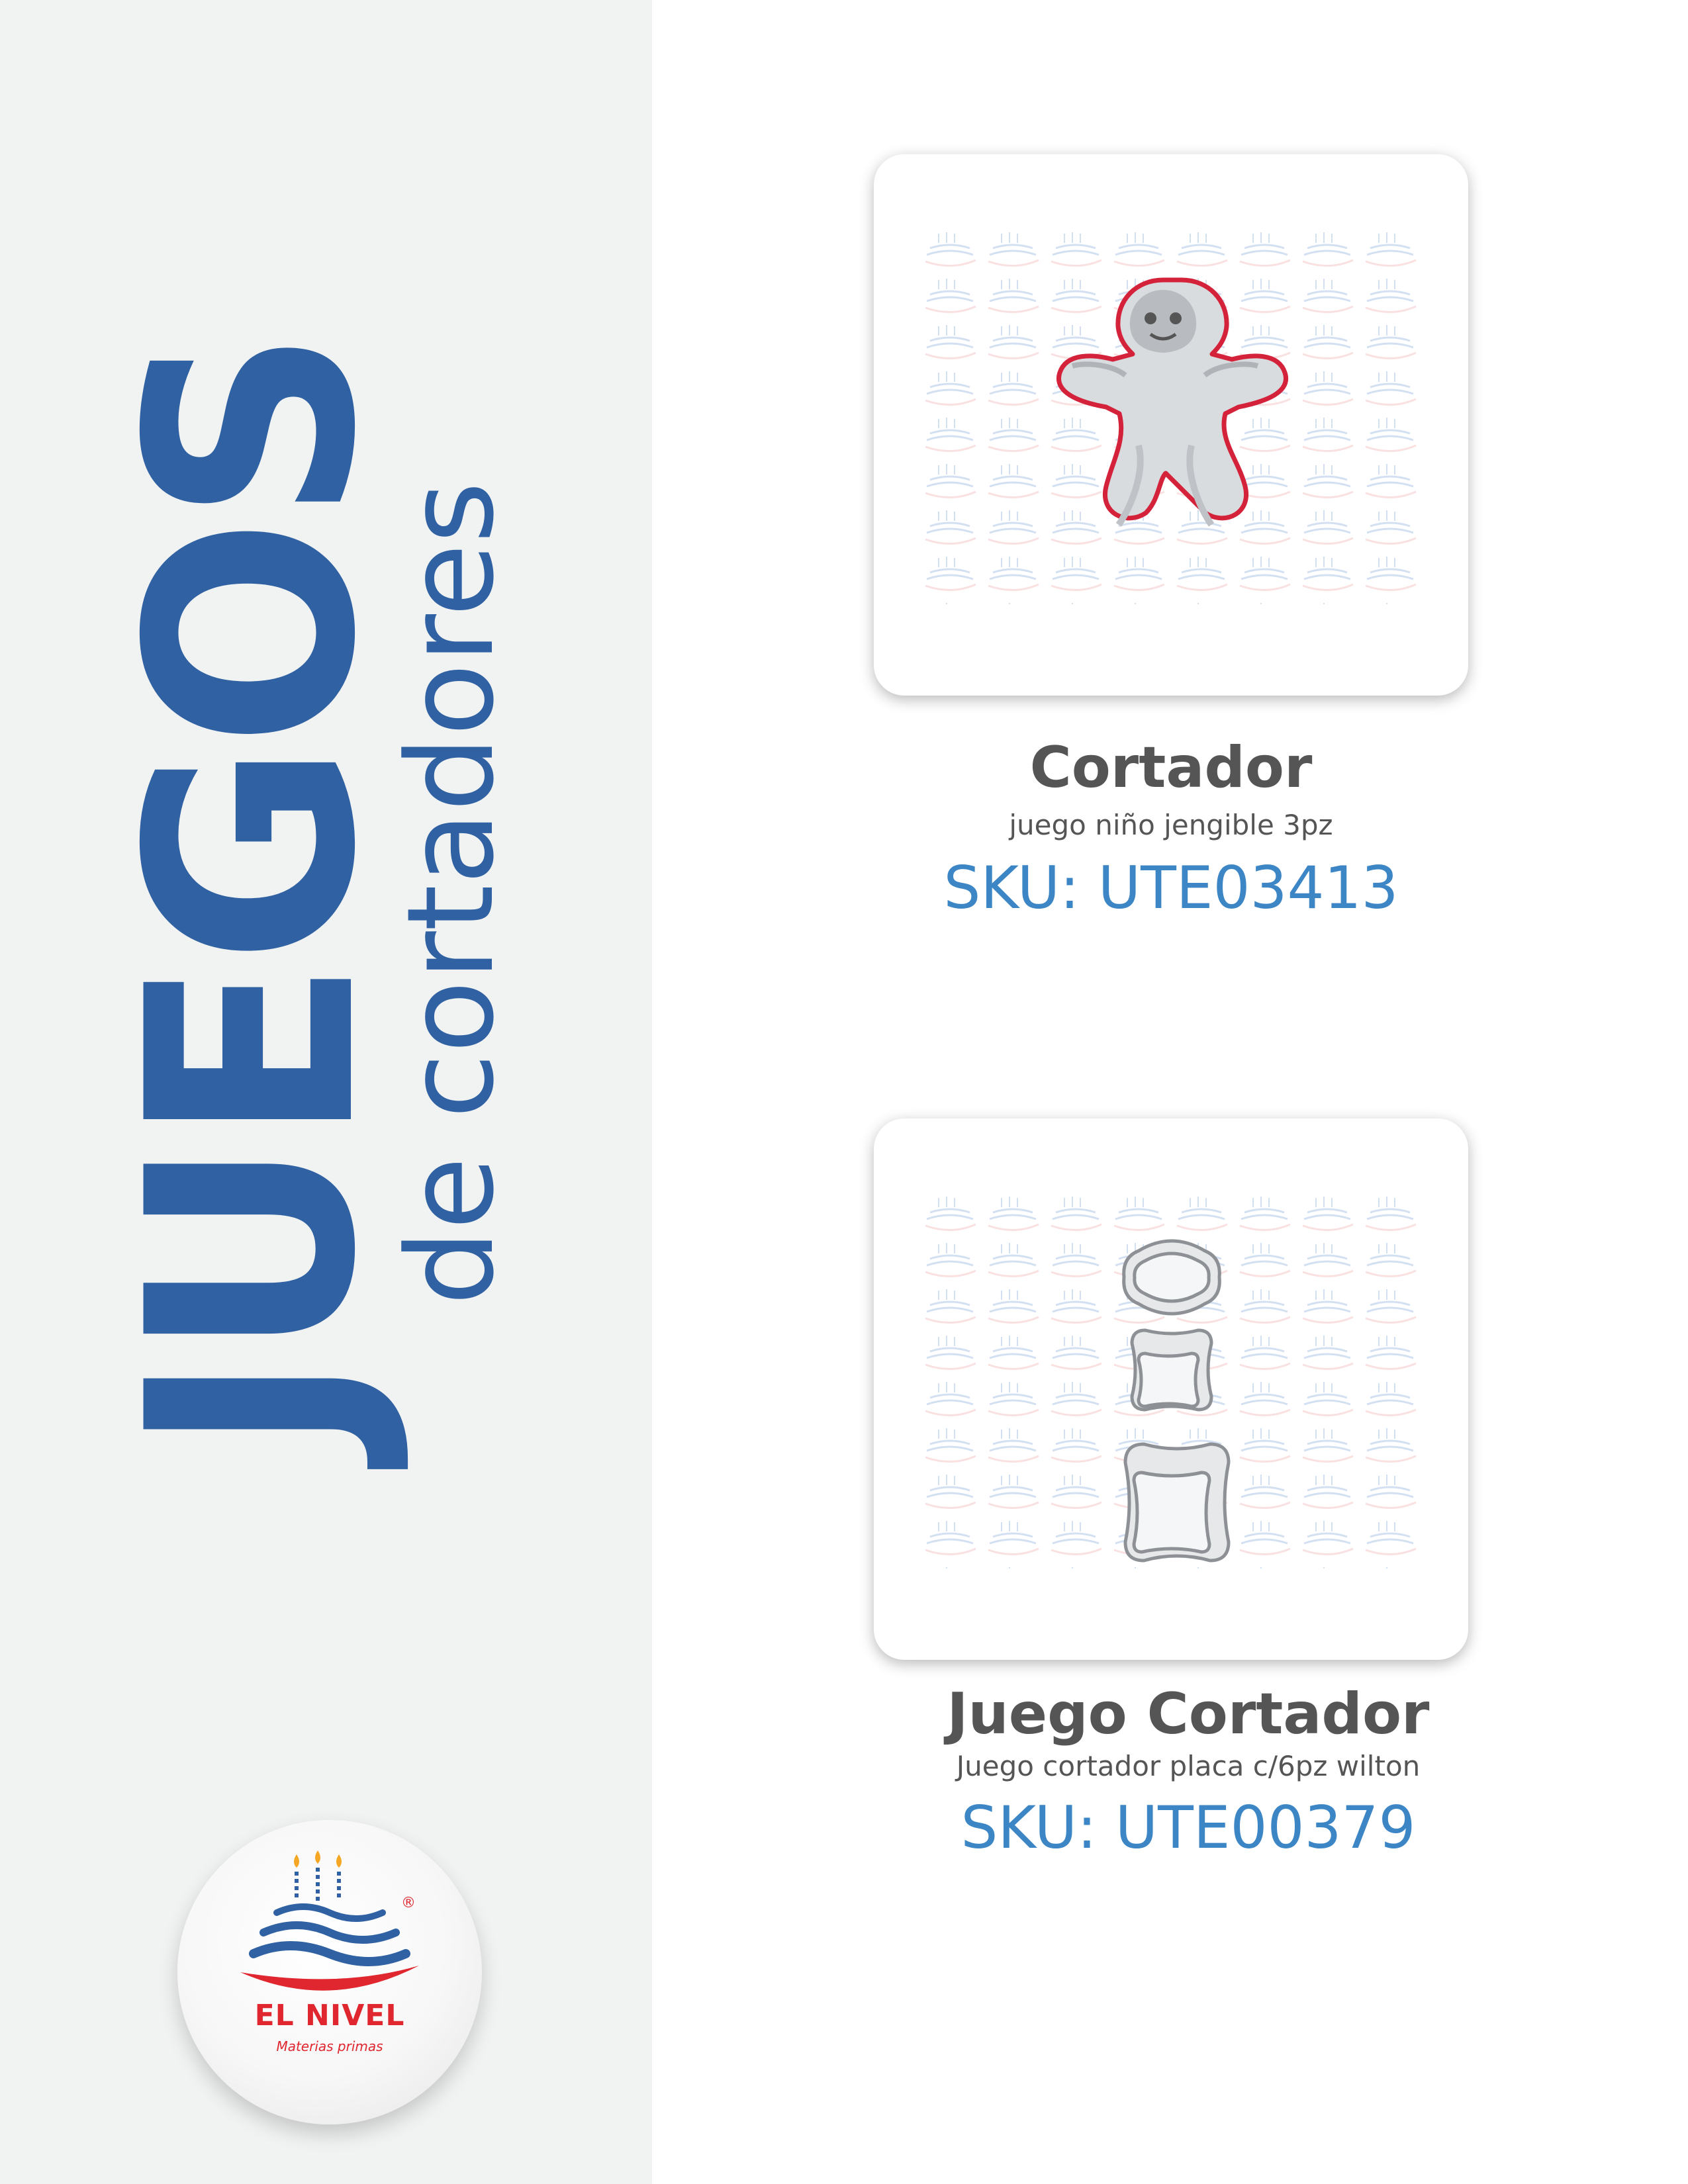  I want to click on product-sku: SKU: UTE00379, so click(1188, 1828).